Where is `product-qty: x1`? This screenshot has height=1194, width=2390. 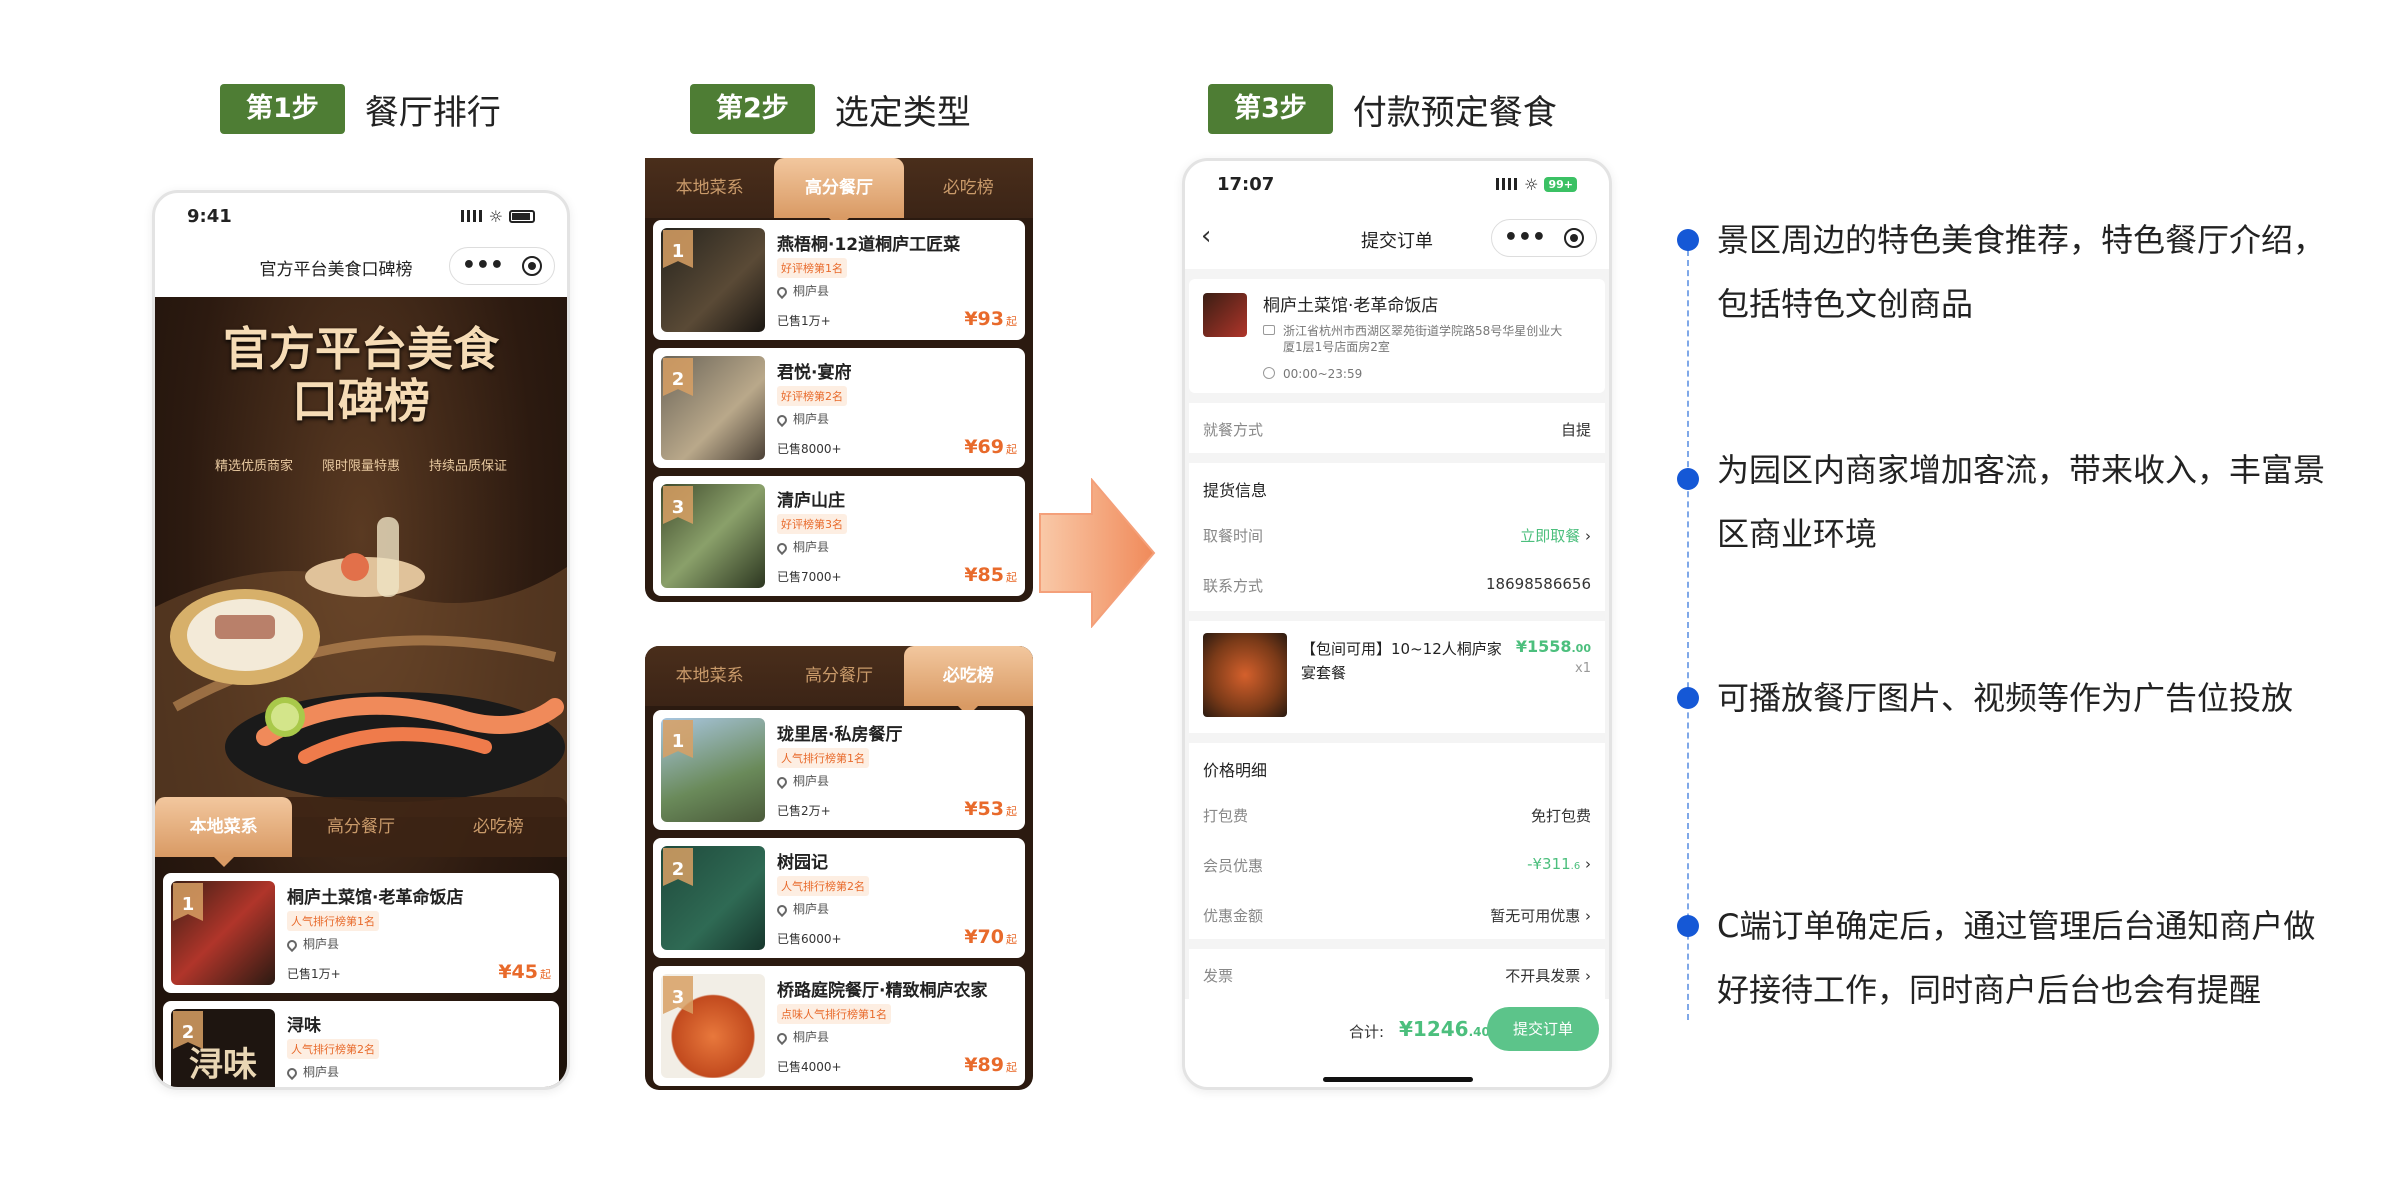
product-qty: x1 is located at coordinates (1583, 668).